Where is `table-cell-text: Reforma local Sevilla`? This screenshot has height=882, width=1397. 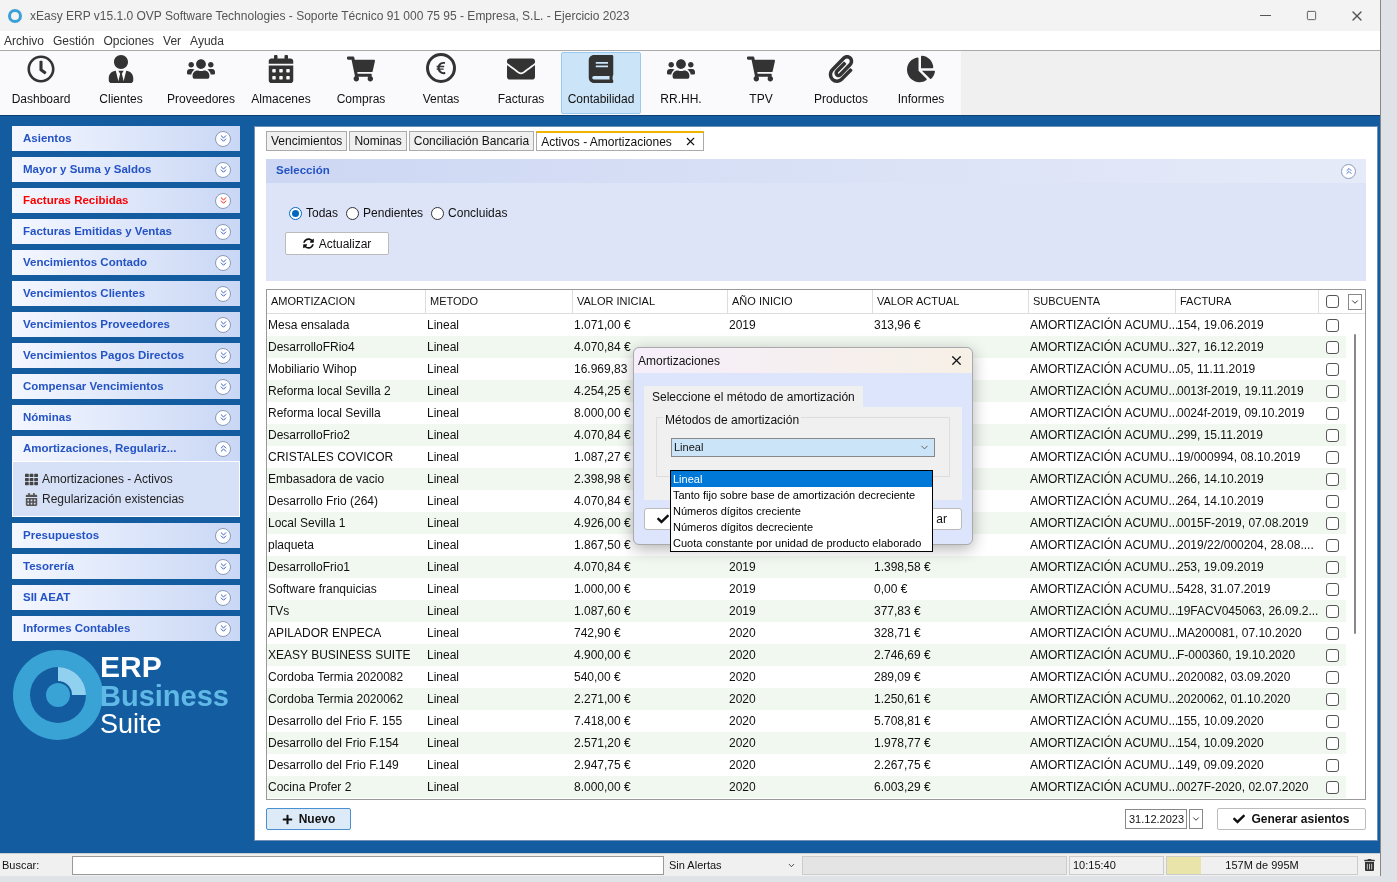 table-cell-text: Reforma local Sevilla is located at coordinates (324, 413).